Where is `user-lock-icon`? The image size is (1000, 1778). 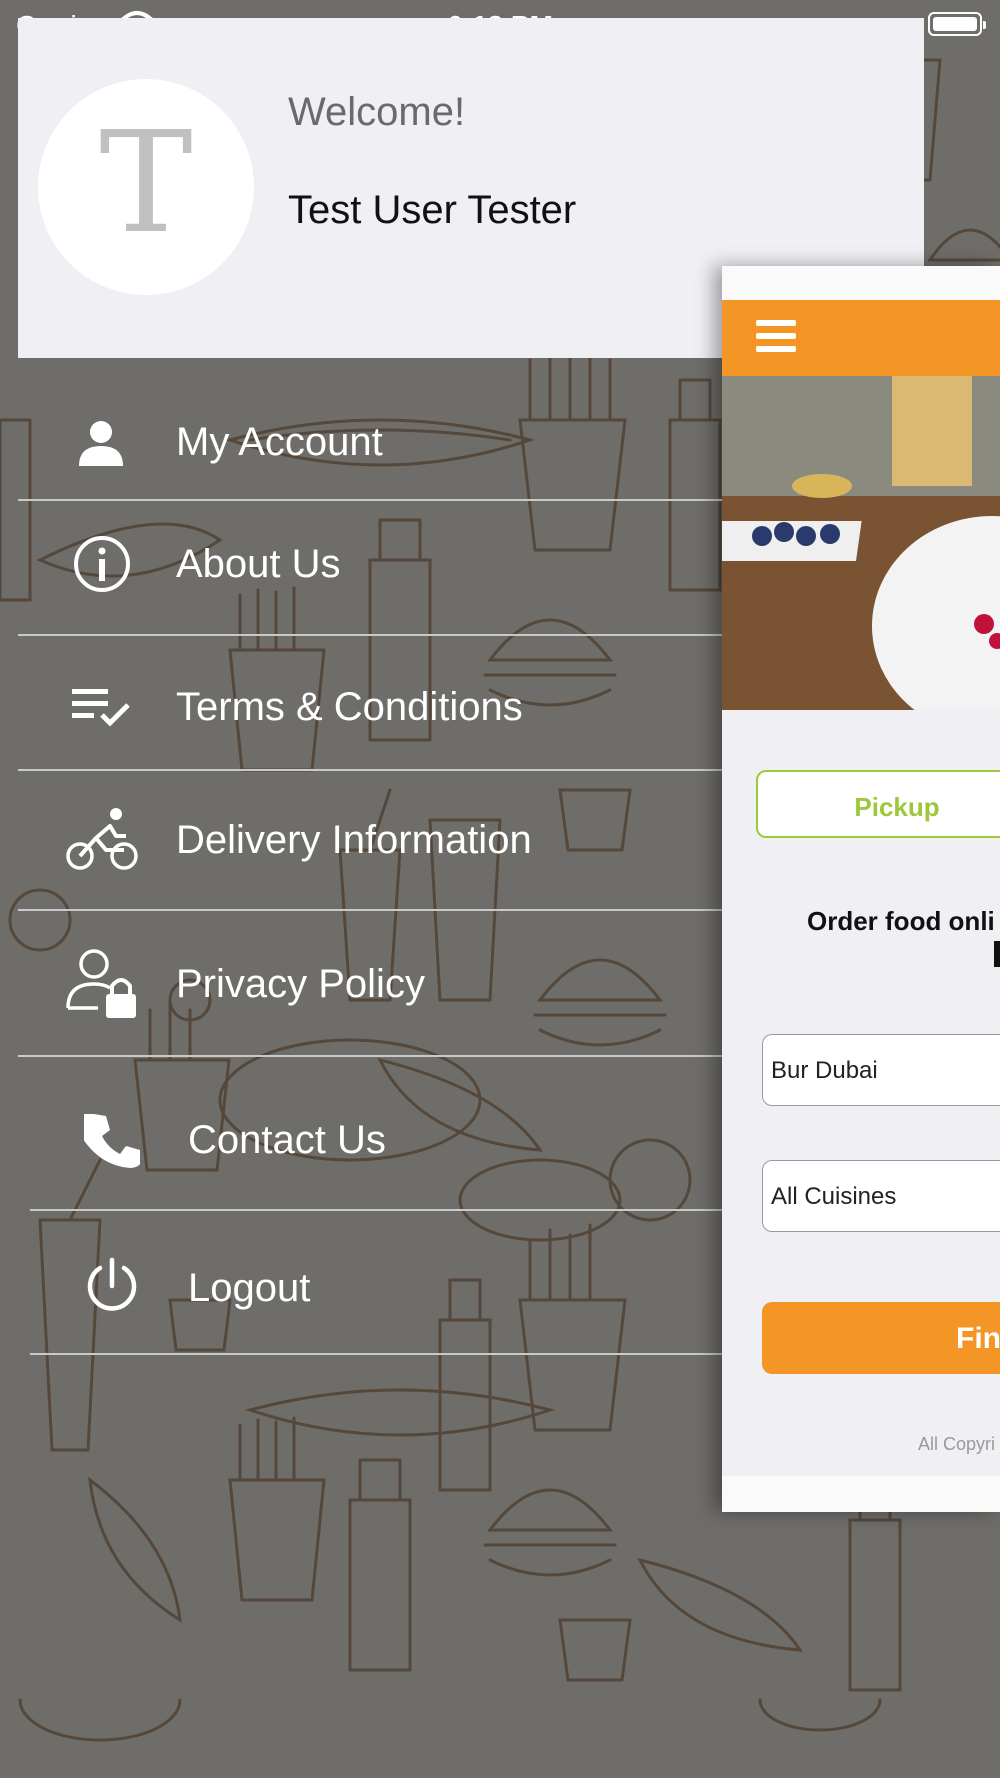 user-lock-icon is located at coordinates (101, 983).